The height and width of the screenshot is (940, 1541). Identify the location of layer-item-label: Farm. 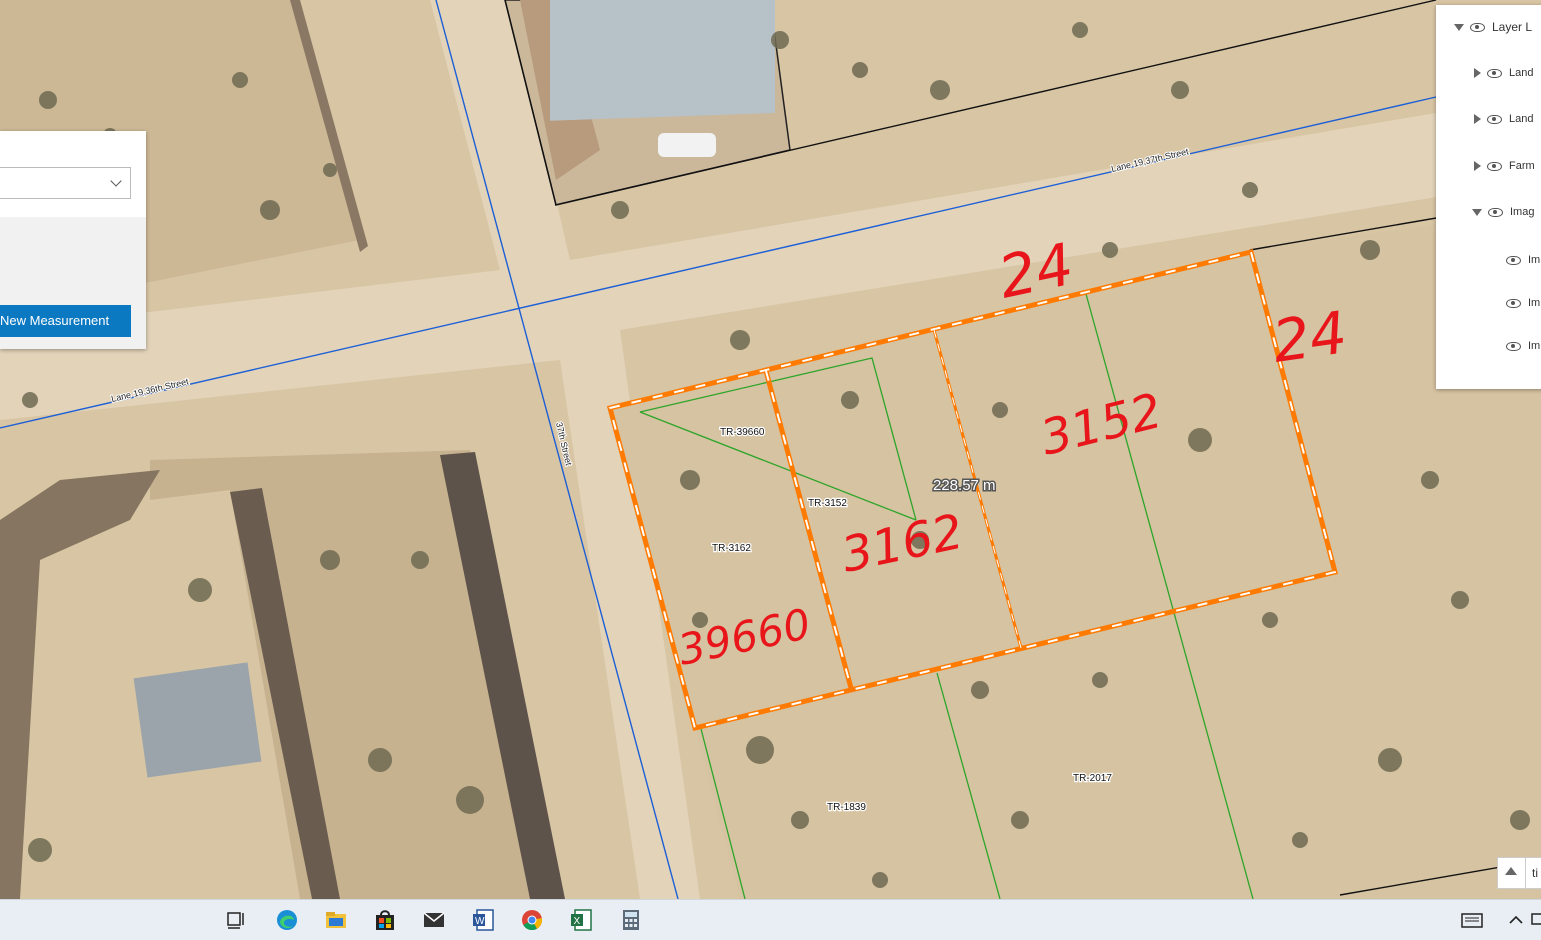
(1522, 166).